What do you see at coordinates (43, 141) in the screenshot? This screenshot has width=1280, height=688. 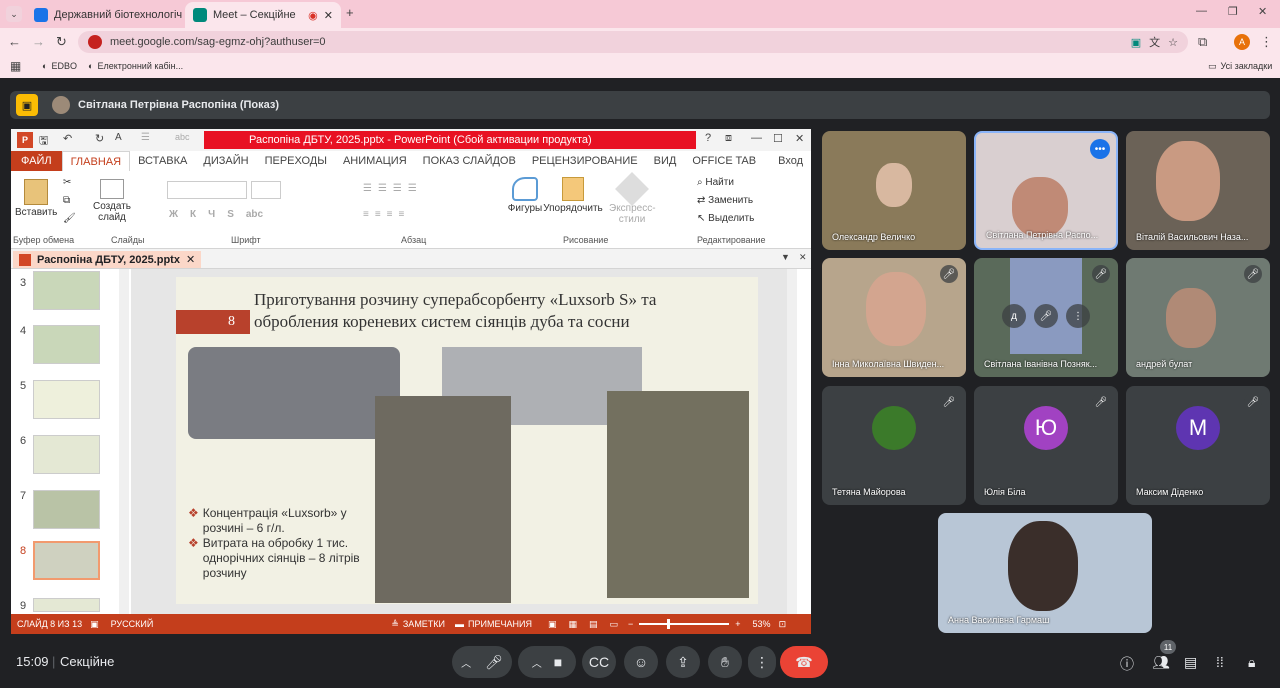 I see `save-icon: 🖫` at bounding box center [43, 141].